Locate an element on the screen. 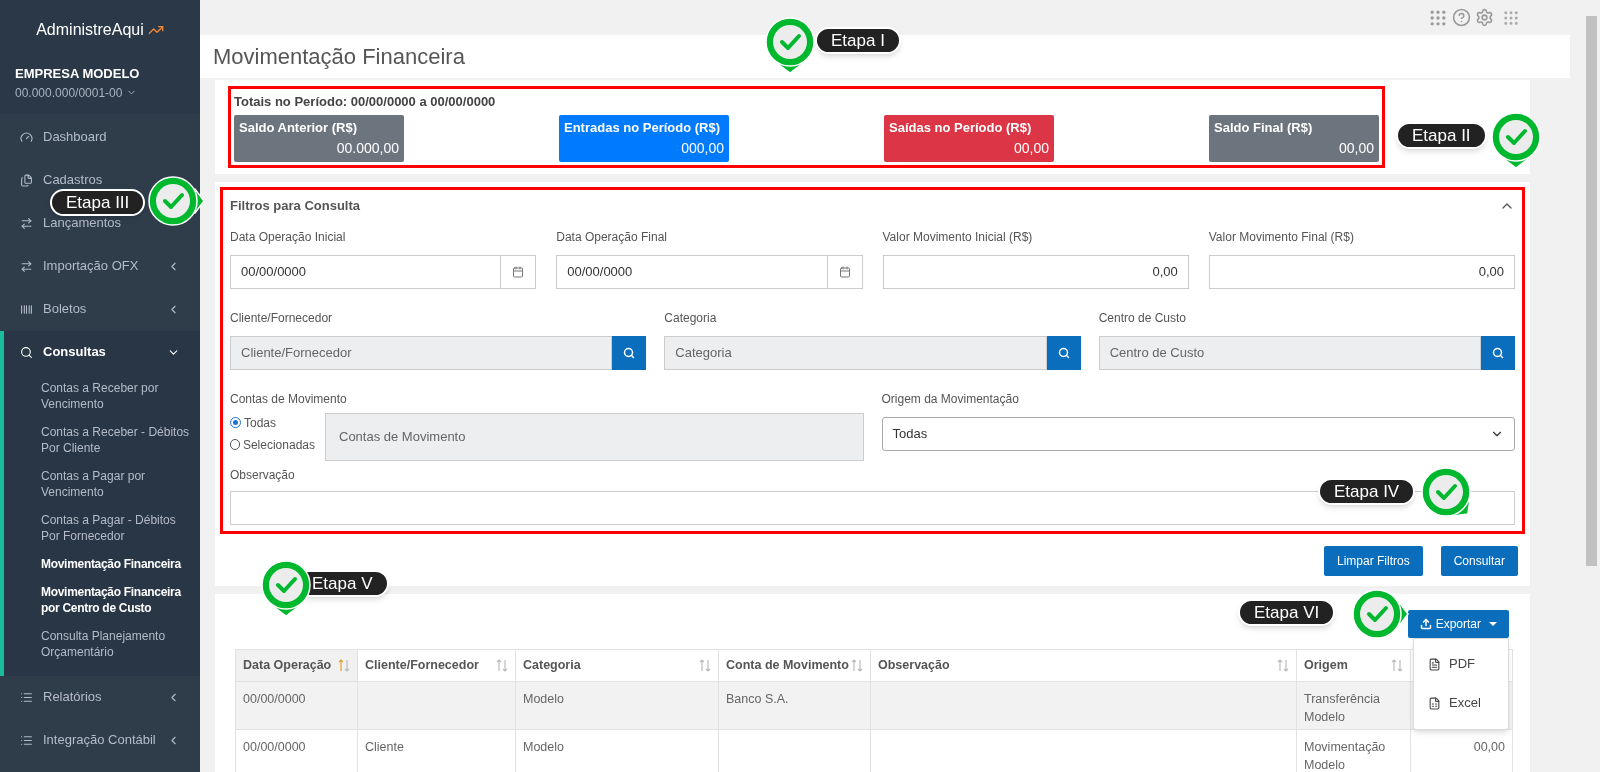  company-name: EMPRESA MODELO is located at coordinates (77, 74).